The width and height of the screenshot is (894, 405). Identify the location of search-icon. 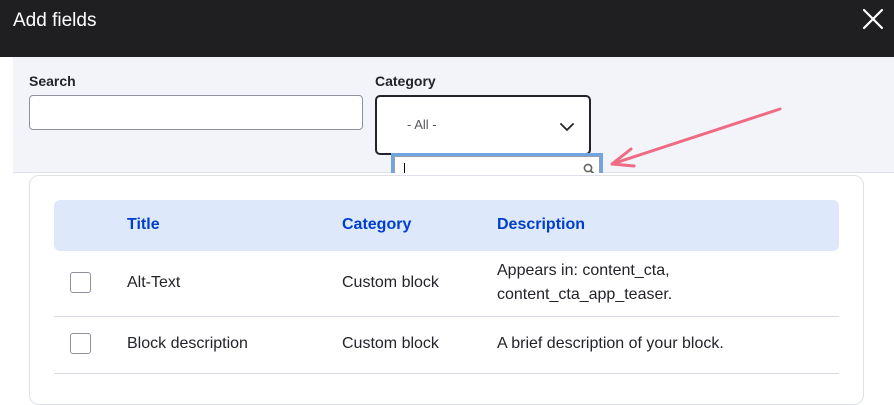
(589, 168).